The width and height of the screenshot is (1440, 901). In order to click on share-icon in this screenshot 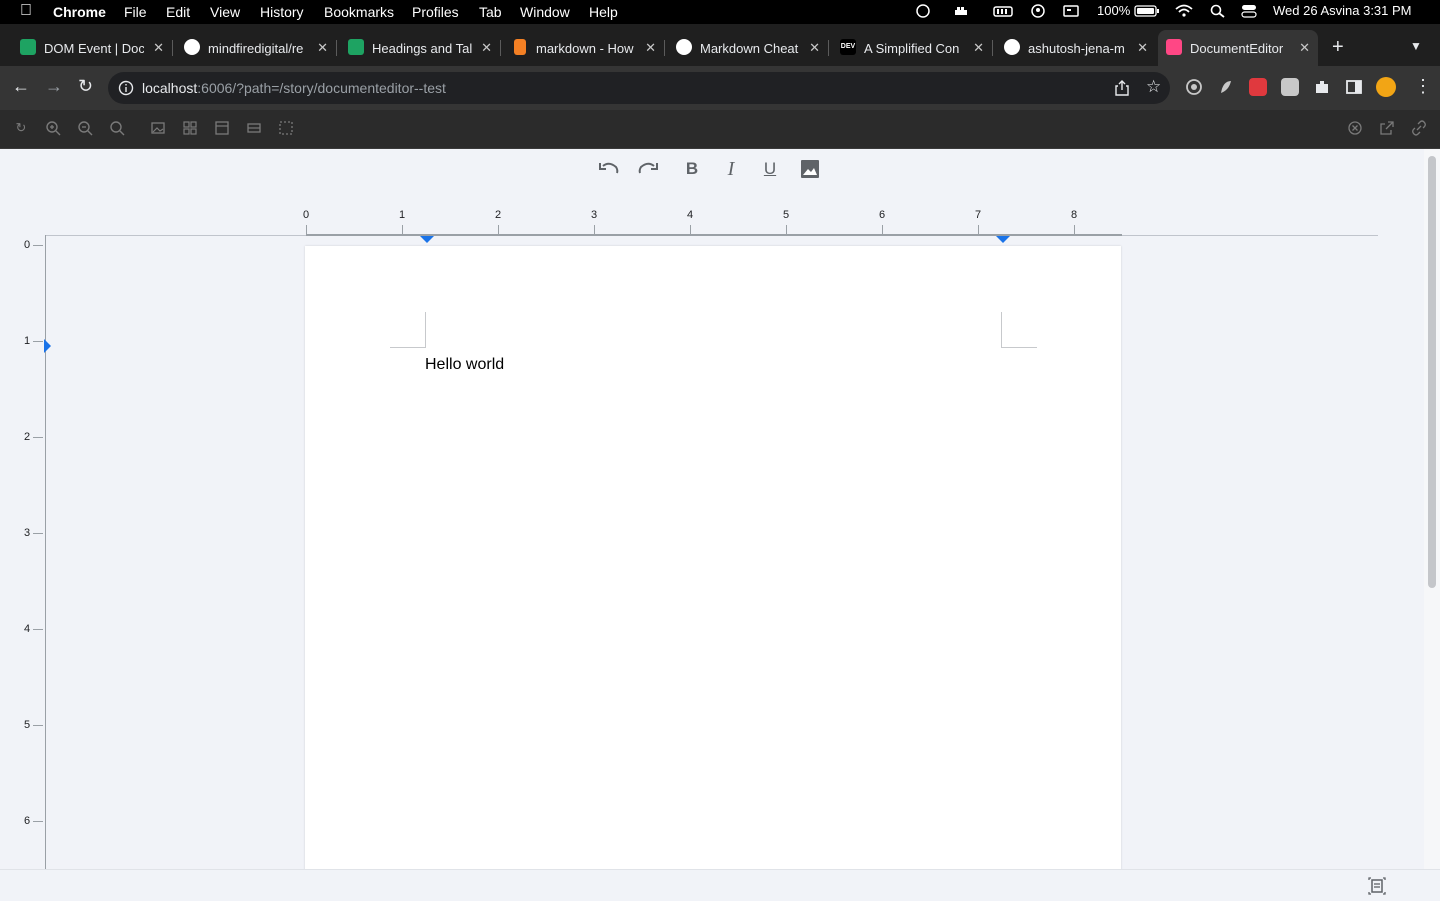, I will do `click(1122, 88)`.